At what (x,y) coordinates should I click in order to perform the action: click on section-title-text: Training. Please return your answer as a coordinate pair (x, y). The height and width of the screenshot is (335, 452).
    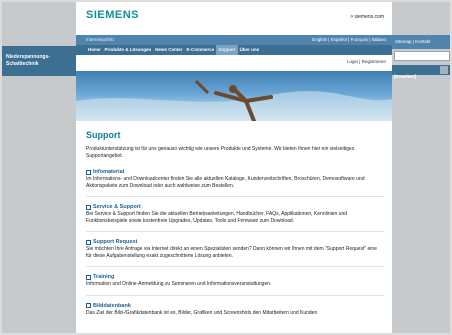
    Looking at the image, I should click on (103, 277).